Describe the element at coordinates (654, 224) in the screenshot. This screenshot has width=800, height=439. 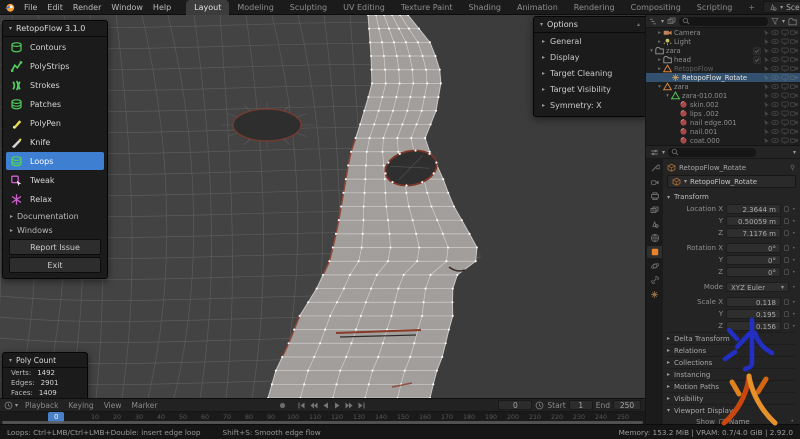
I see `tab-scene` at that location.